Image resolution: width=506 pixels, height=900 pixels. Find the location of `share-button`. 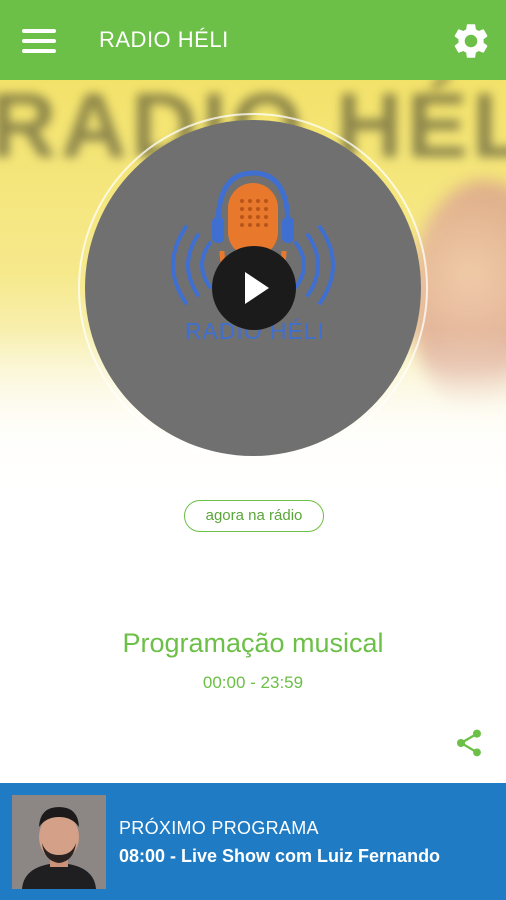

share-button is located at coordinates (469, 743).